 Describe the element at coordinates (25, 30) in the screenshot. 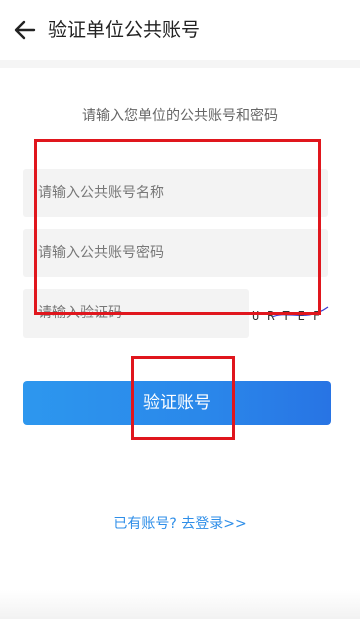

I see `arrow-left-icon` at that location.